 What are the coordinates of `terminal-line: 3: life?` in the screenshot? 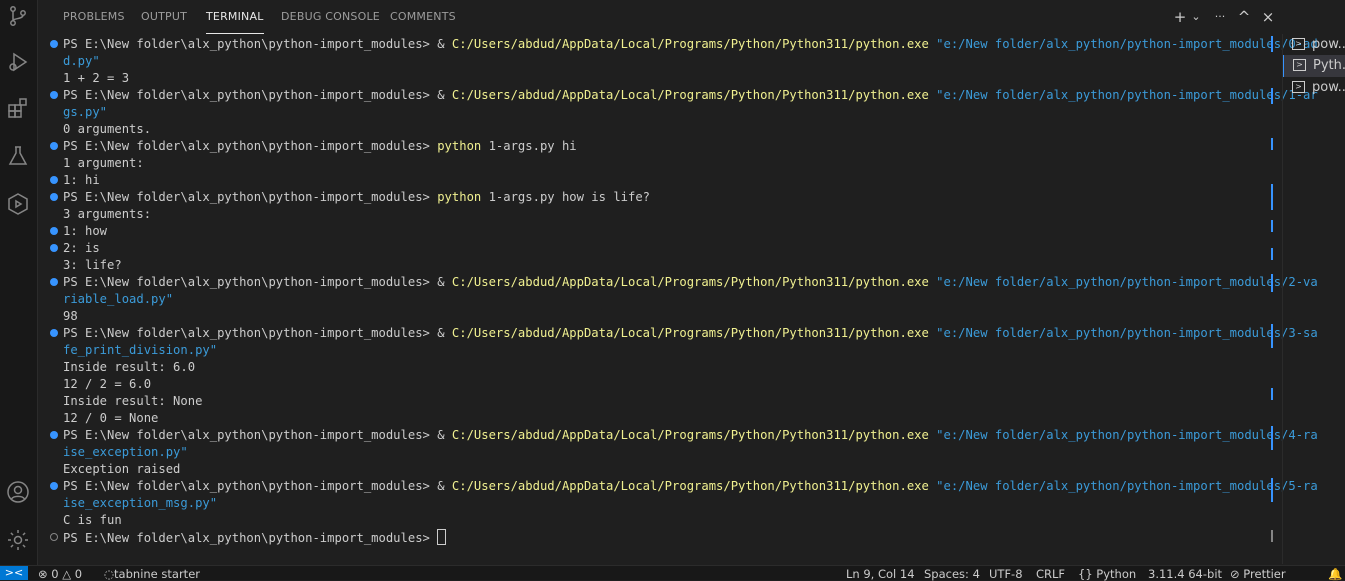 It's located at (92, 265).